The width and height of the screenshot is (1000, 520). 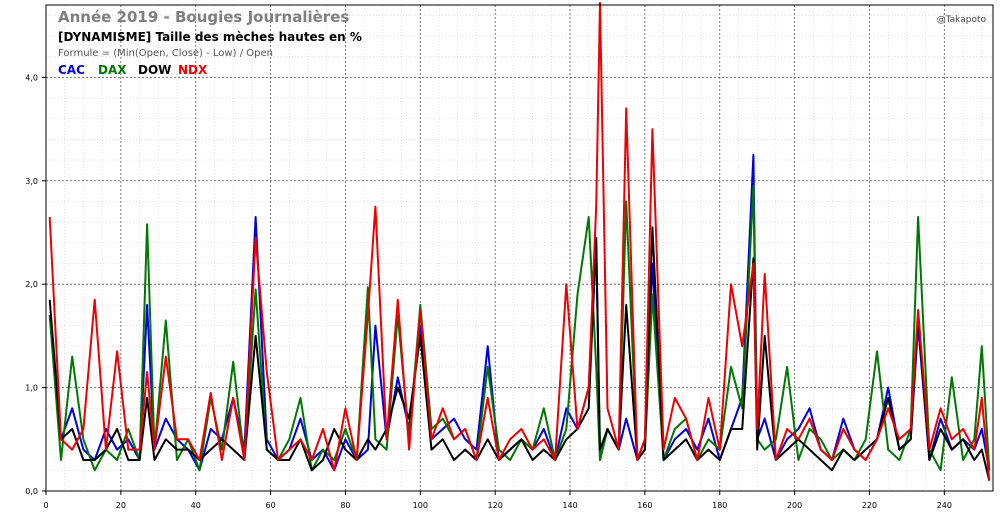 I want to click on x-tick-label: 180, so click(x=719, y=505).